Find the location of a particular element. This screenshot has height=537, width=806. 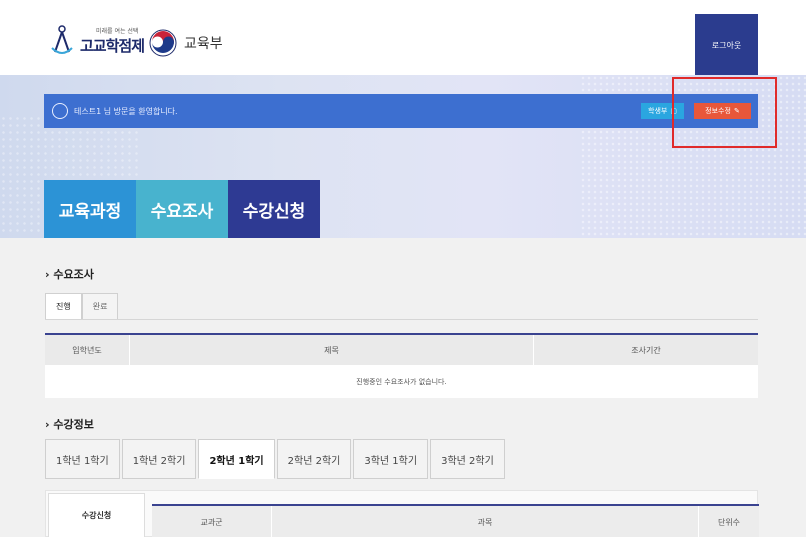

course-table-header: 교과군 과목 단위수 is located at coordinates (455, 520).